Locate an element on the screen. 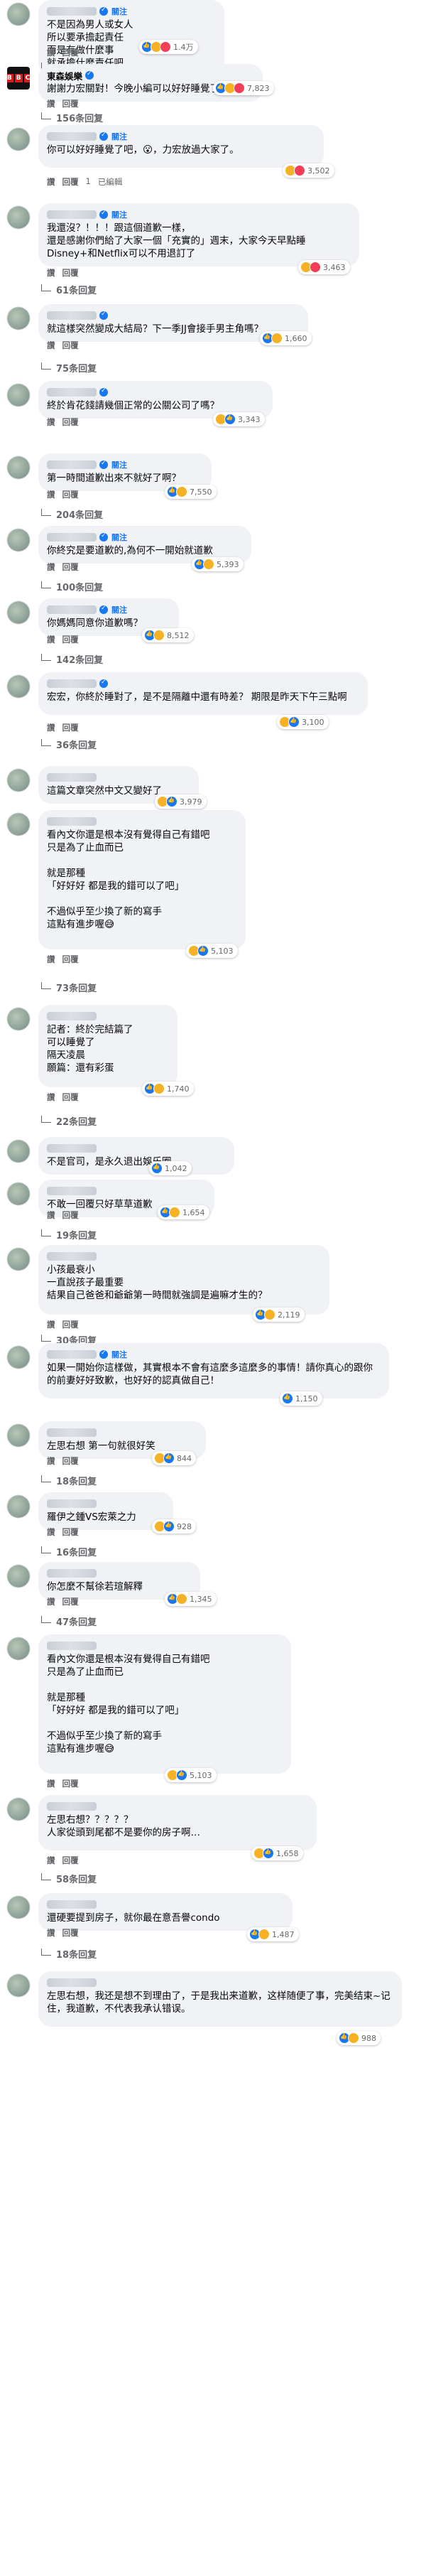  reactions-summary: 1,487 is located at coordinates (273, 1934).